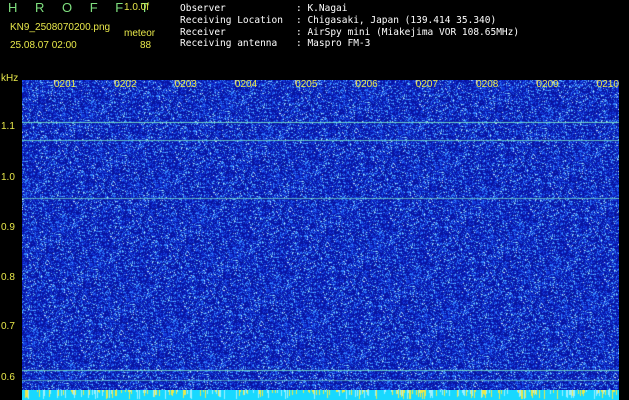 The image size is (629, 400). I want to click on antenna-value: Maspro FM-3, so click(339, 44).